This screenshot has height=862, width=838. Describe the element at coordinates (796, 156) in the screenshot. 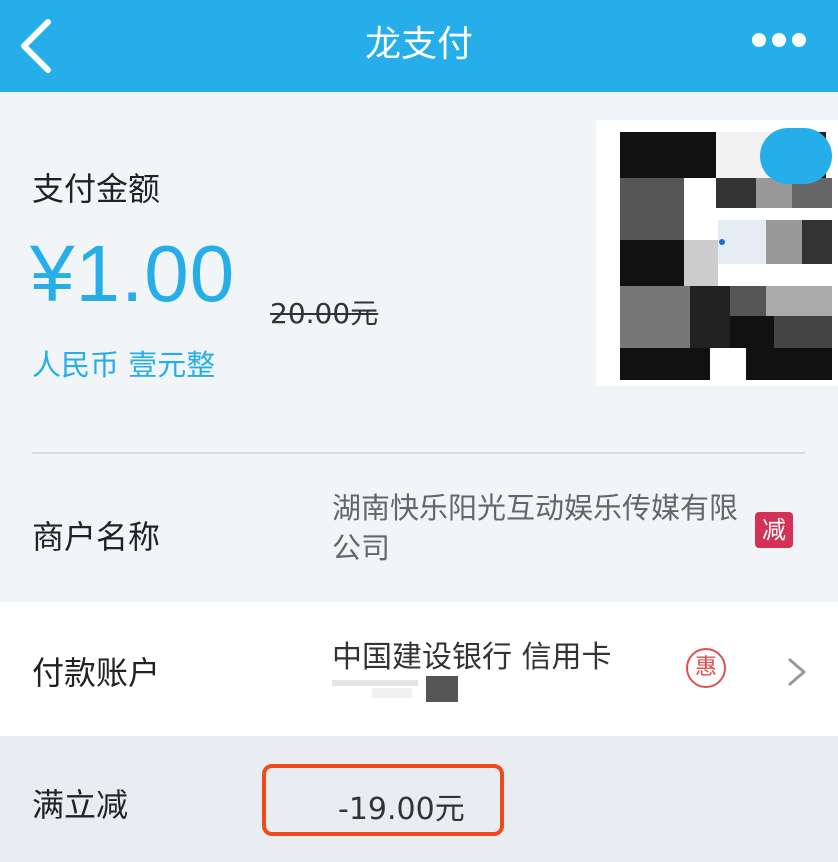

I see `chat-bubble-icon` at that location.